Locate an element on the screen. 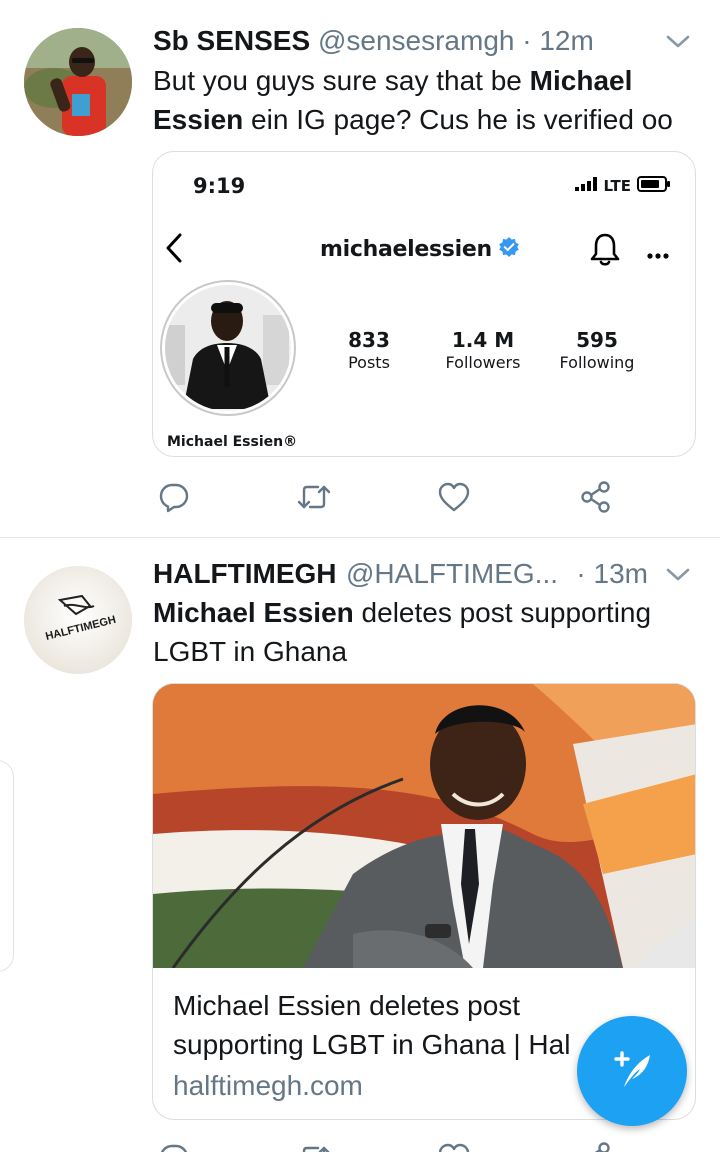 The height and width of the screenshot is (1152, 720). ig-followers-label: Followers is located at coordinates (483, 362).